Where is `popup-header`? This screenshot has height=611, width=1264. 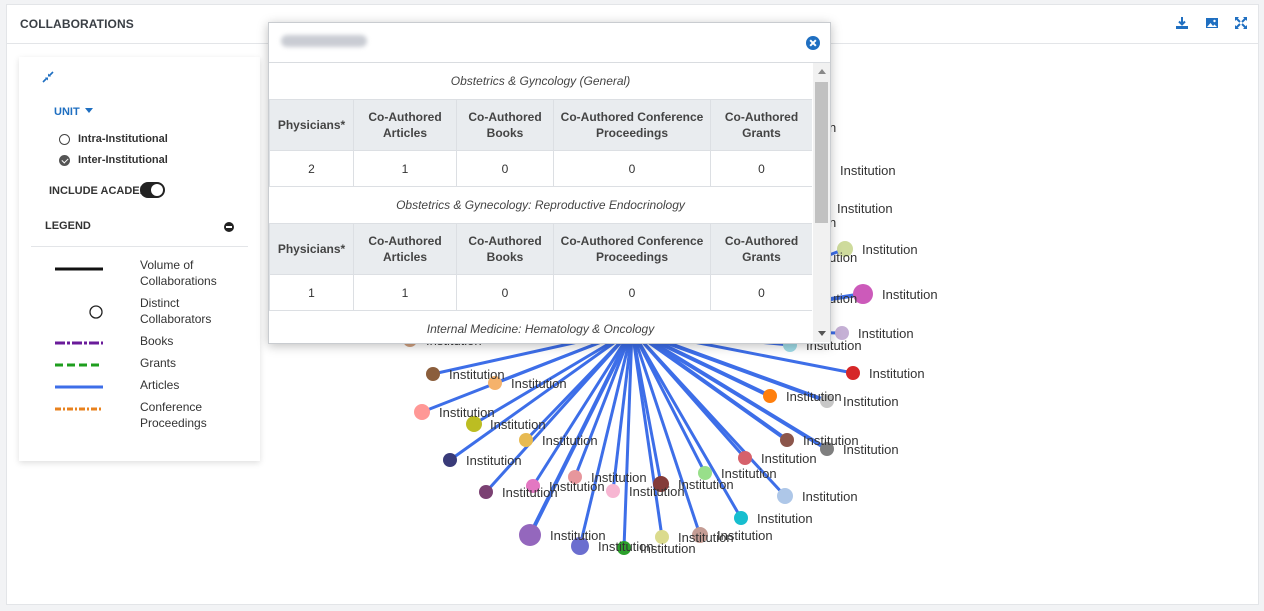
popup-header is located at coordinates (549, 43).